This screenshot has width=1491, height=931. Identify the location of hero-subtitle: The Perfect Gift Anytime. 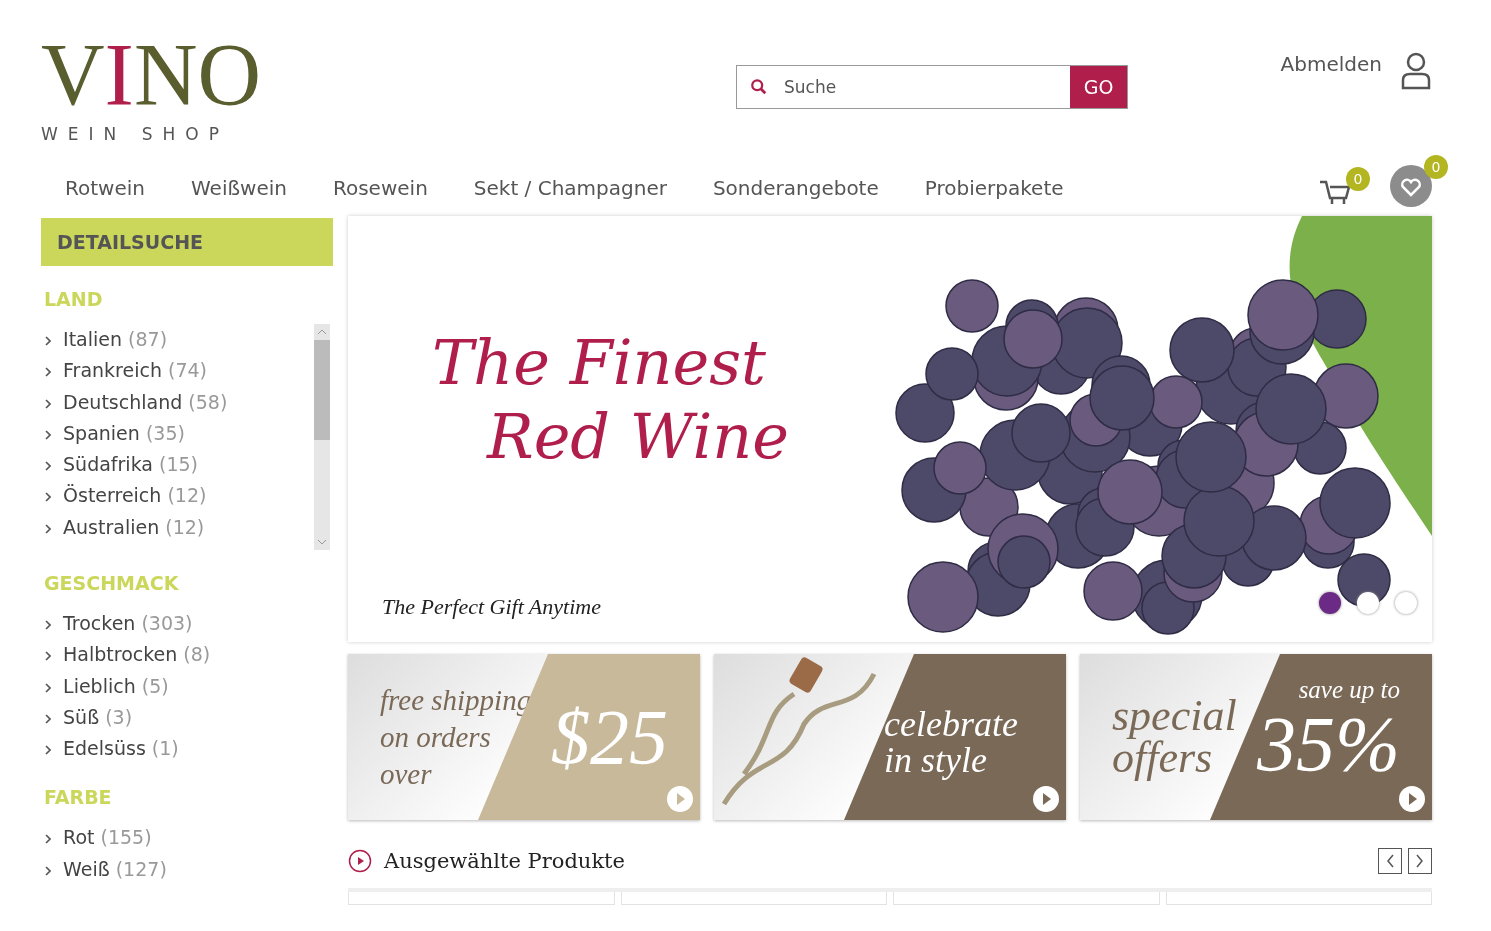
(492, 607).